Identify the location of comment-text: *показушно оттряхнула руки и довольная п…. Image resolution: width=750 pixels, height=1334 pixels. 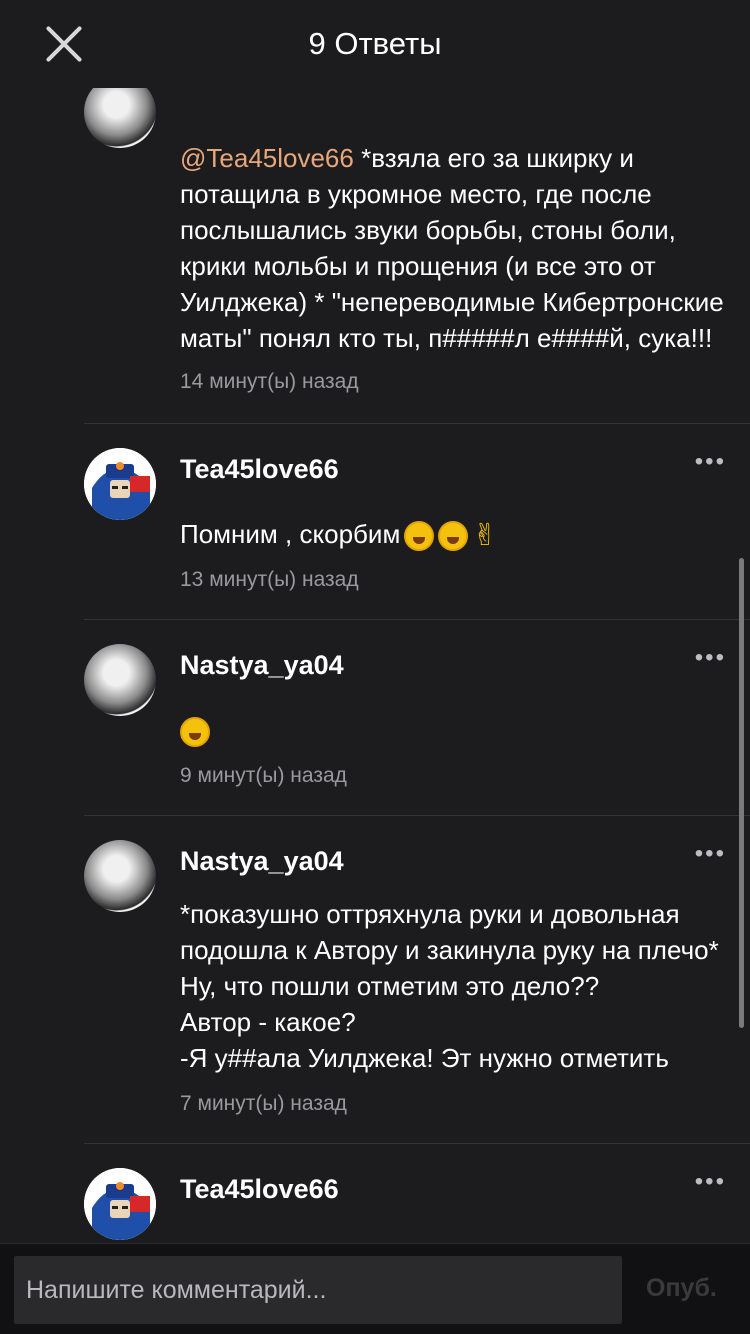
(449, 986).